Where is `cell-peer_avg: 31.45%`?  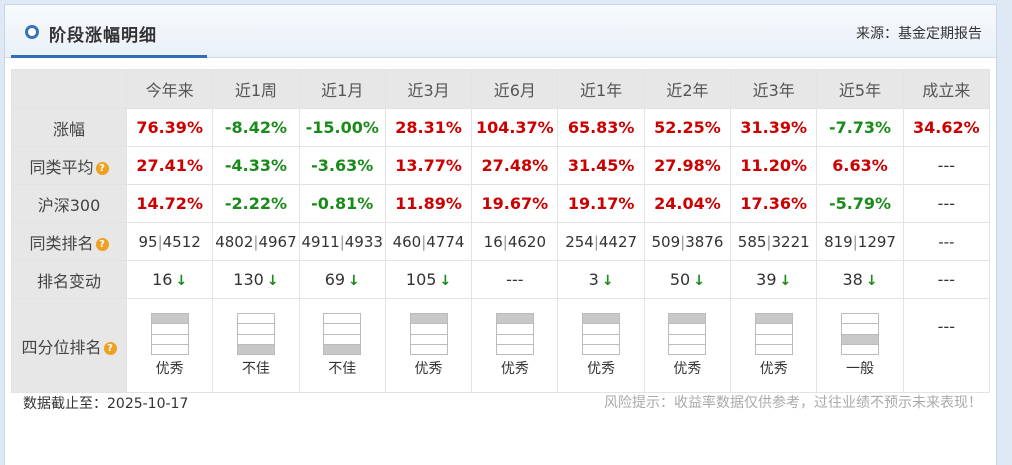
cell-peer_avg: 31.45% is located at coordinates (601, 165).